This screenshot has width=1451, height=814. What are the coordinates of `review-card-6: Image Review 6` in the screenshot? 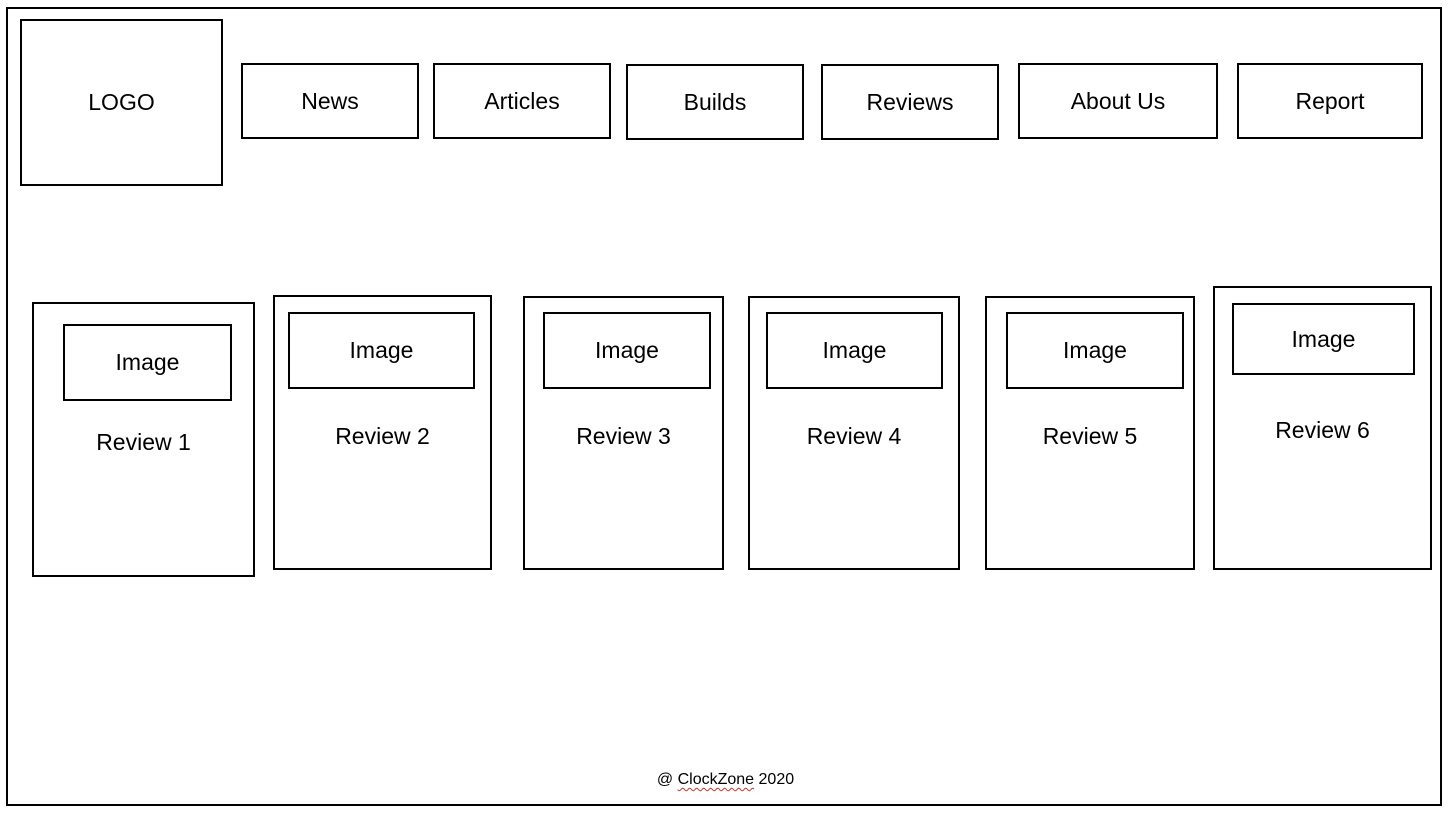 It's located at (1322, 428).